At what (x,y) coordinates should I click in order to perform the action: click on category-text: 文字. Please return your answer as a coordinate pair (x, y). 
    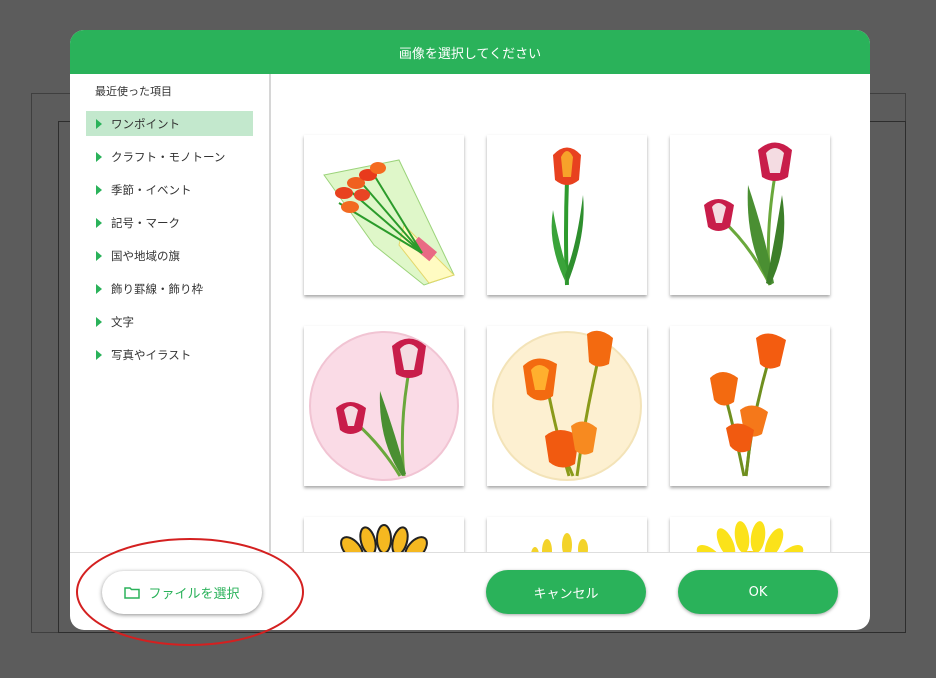
    Looking at the image, I should click on (169, 321).